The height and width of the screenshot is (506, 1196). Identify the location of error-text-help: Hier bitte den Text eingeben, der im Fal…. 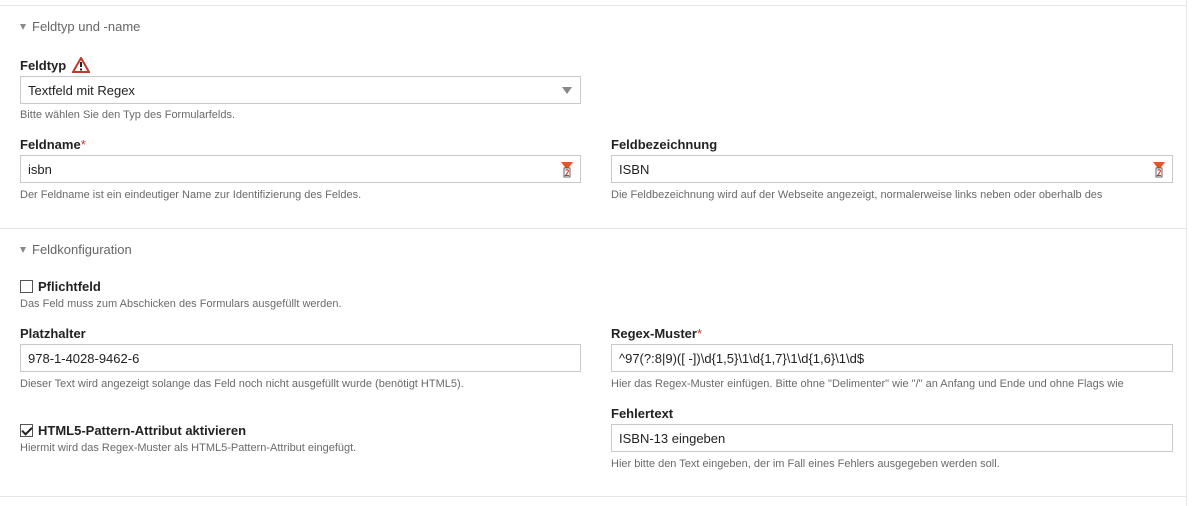
(805, 464).